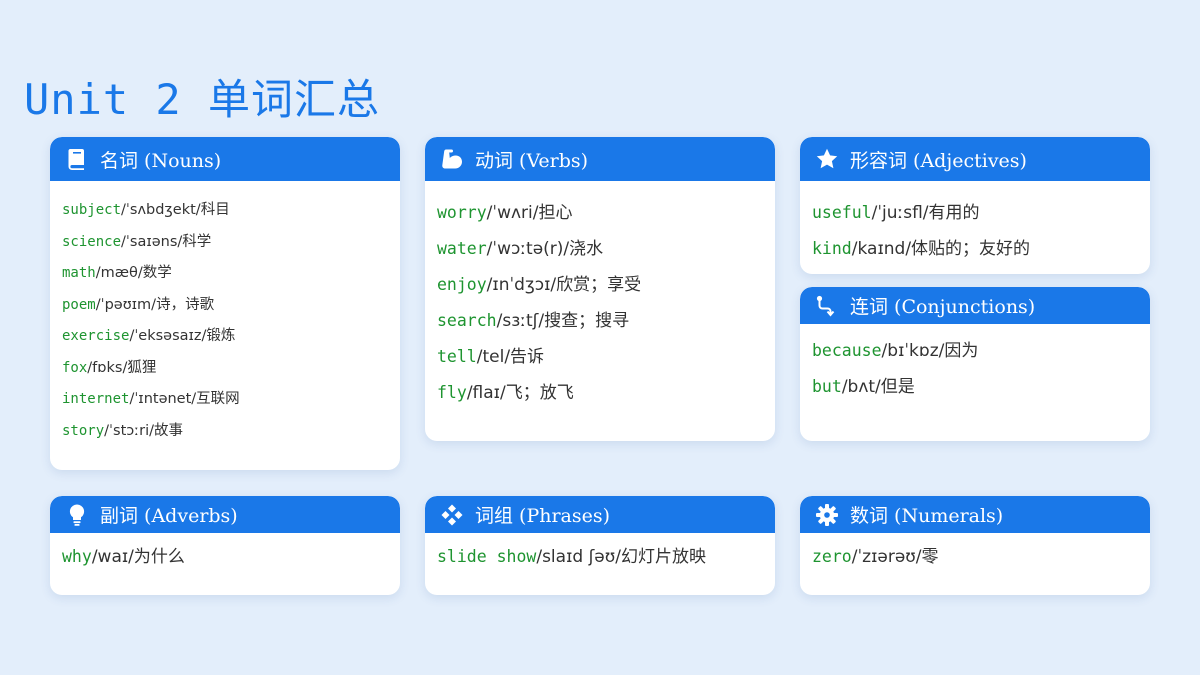  I want to click on adverbs-card-header: 副词 (Adverbs), so click(225, 514).